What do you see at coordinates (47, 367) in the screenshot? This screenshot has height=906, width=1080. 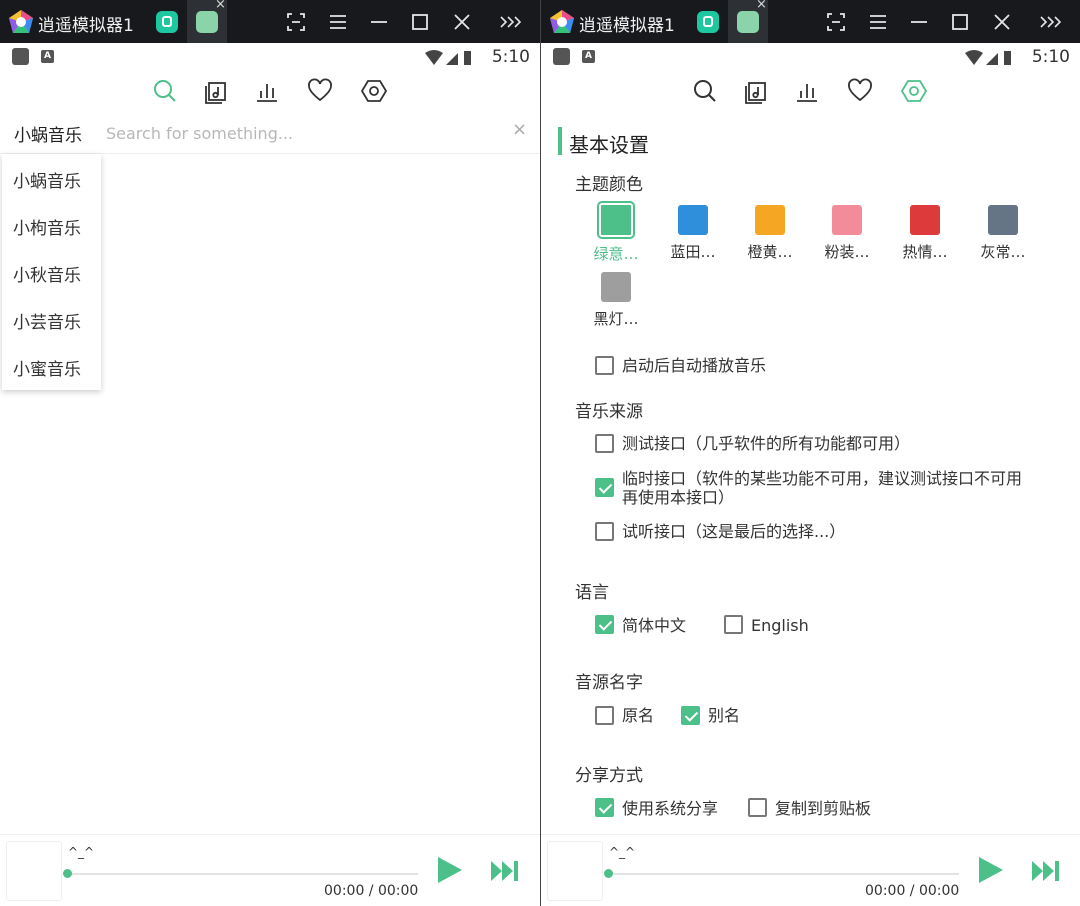 I see `dropdown-item: 小蜜音乐` at bounding box center [47, 367].